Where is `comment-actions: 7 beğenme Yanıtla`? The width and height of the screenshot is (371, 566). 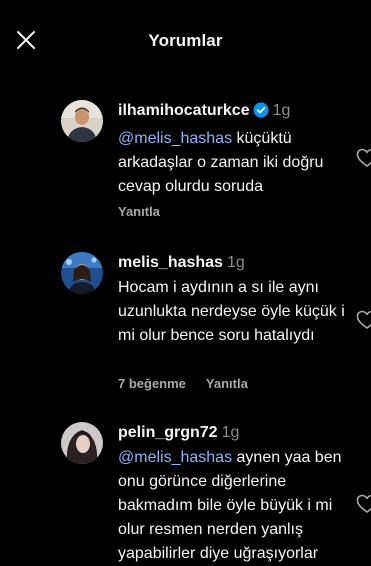 comment-actions: 7 beğenme Yanıtla is located at coordinates (193, 383).